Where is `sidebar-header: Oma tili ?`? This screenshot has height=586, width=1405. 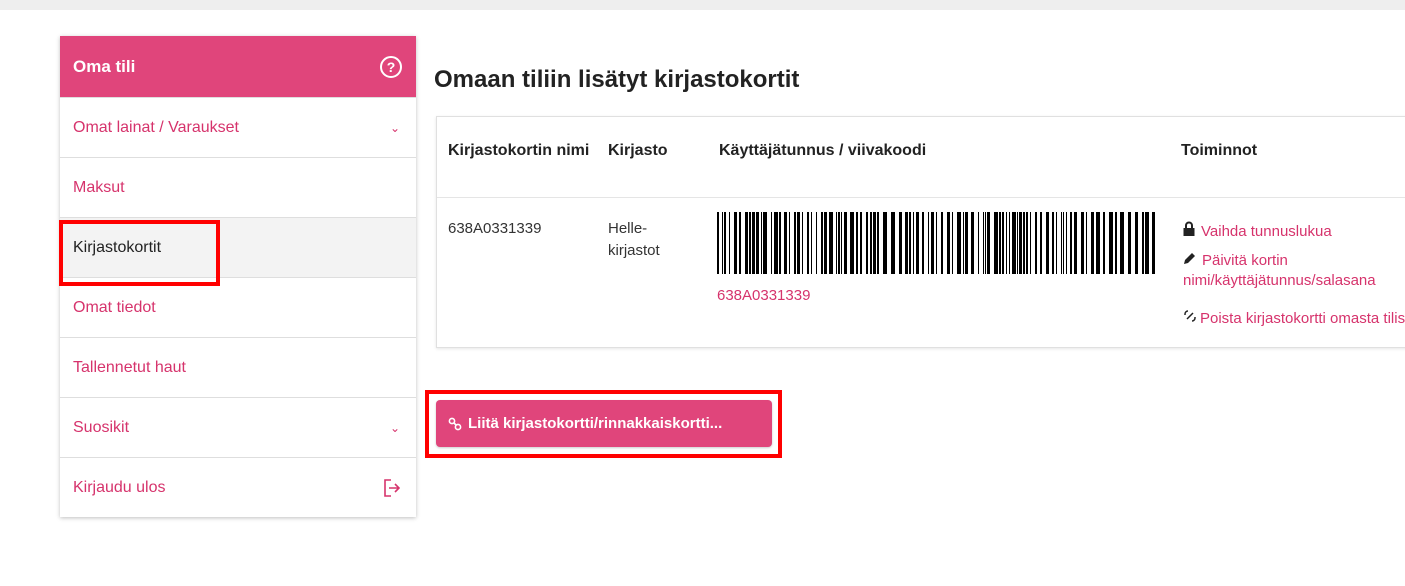 sidebar-header: Oma tili ? is located at coordinates (238, 66).